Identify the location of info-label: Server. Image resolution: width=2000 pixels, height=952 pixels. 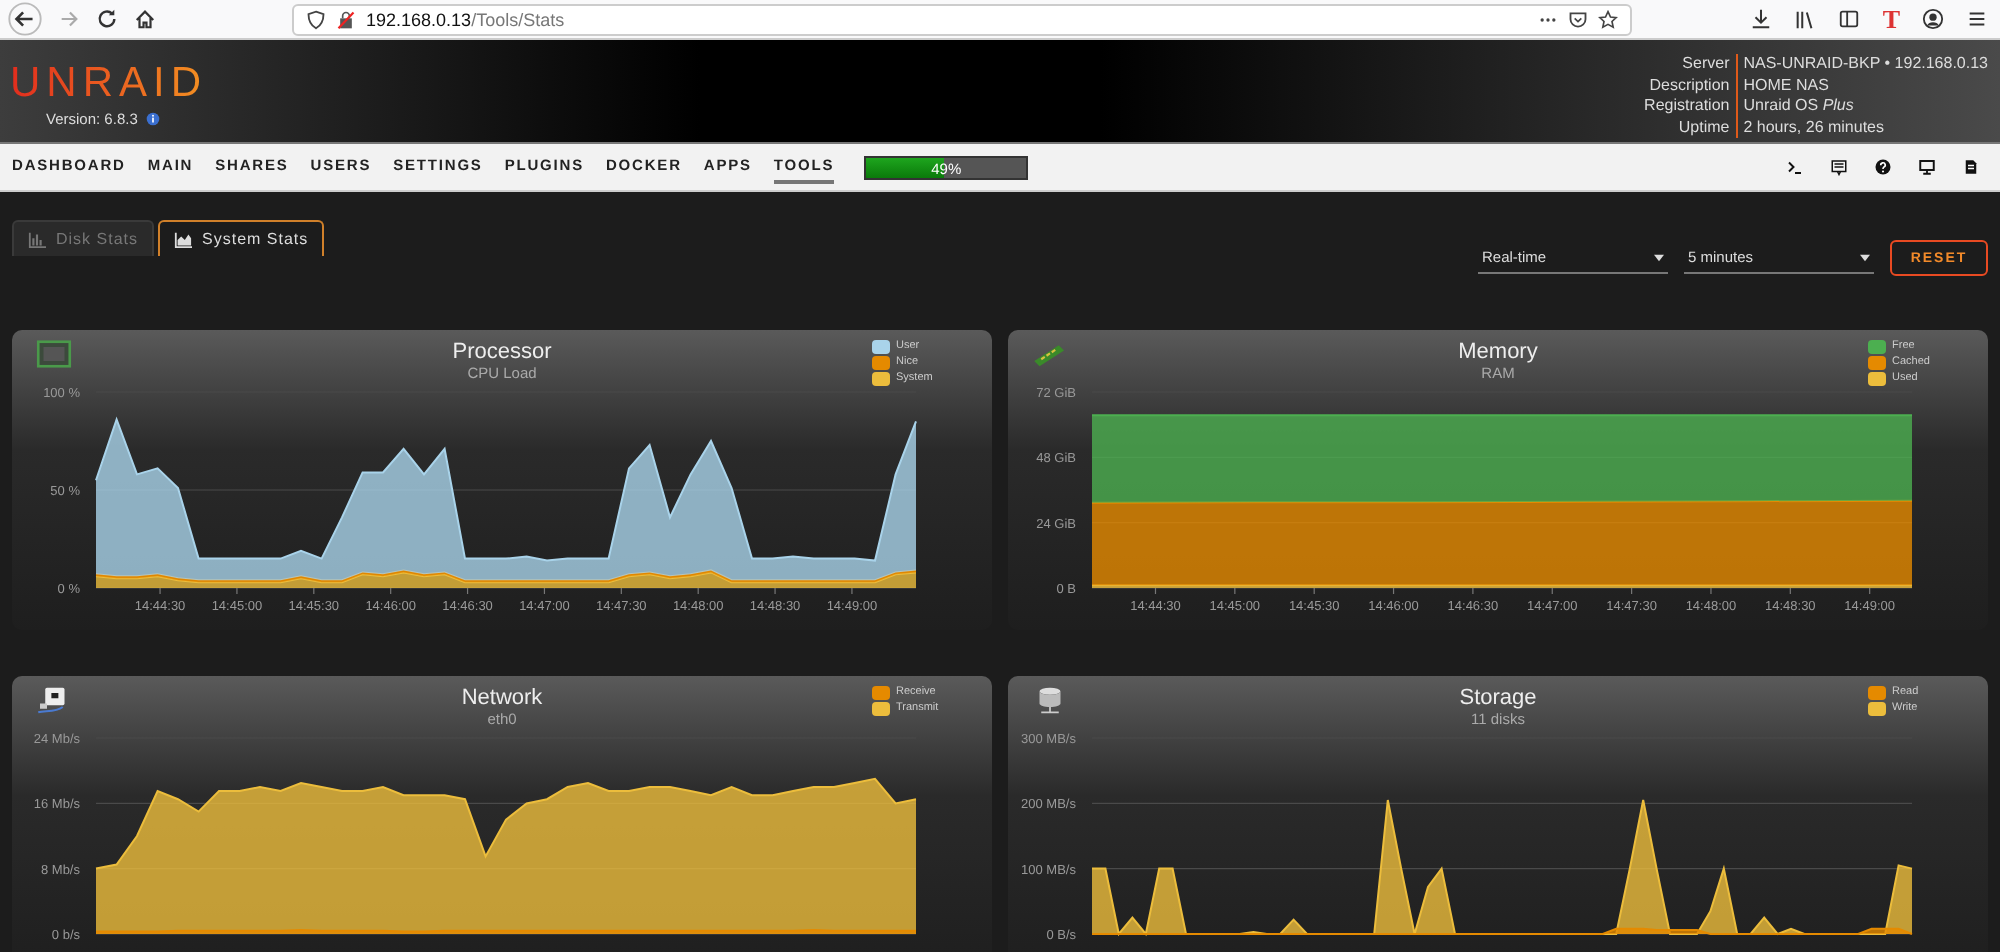
(1691, 64).